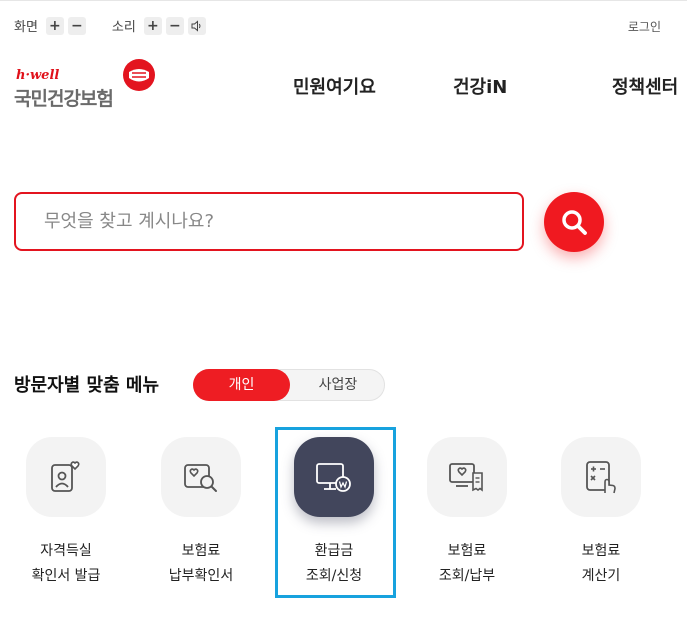 This screenshot has height=630, width=687. What do you see at coordinates (335, 512) in the screenshot?
I see `highlight-frame` at bounding box center [335, 512].